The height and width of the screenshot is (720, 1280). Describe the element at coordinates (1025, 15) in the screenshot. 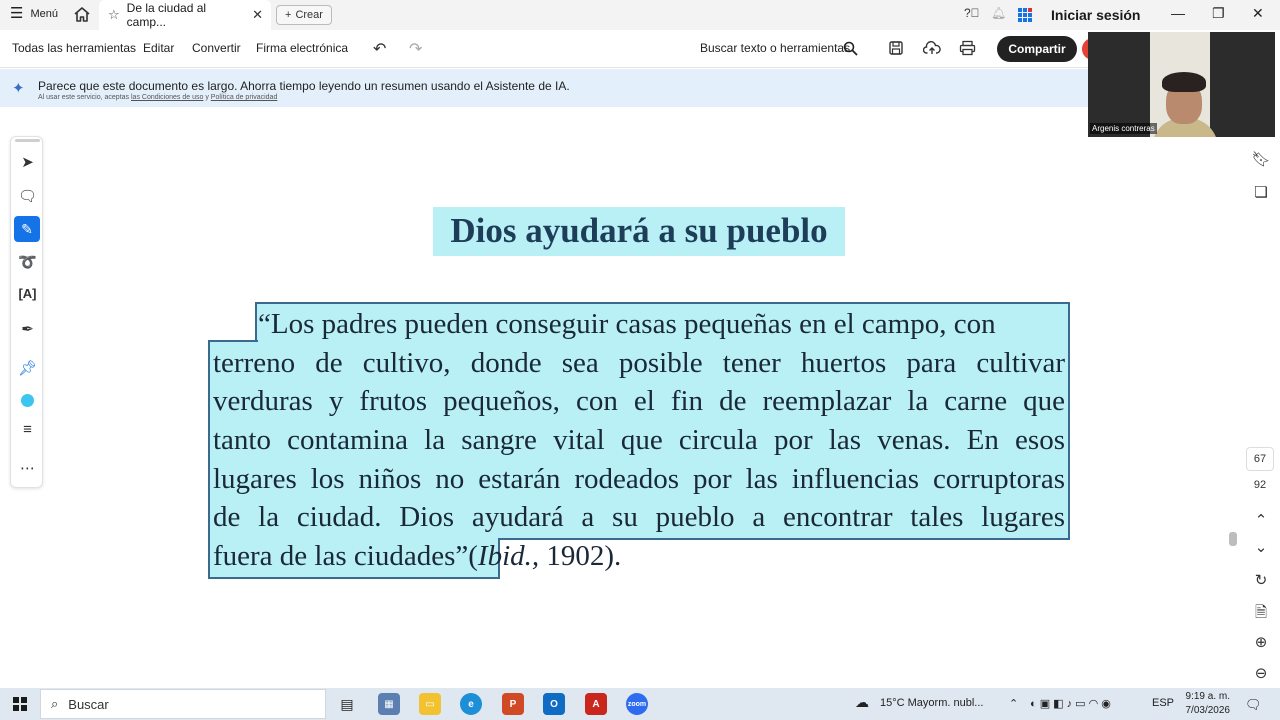

I see `apps-grid-icon` at that location.